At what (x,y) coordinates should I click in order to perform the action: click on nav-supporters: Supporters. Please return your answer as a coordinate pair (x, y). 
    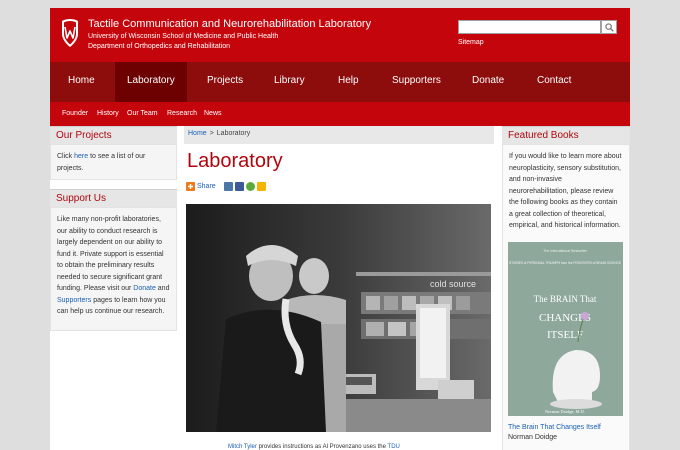
    Looking at the image, I should click on (416, 80).